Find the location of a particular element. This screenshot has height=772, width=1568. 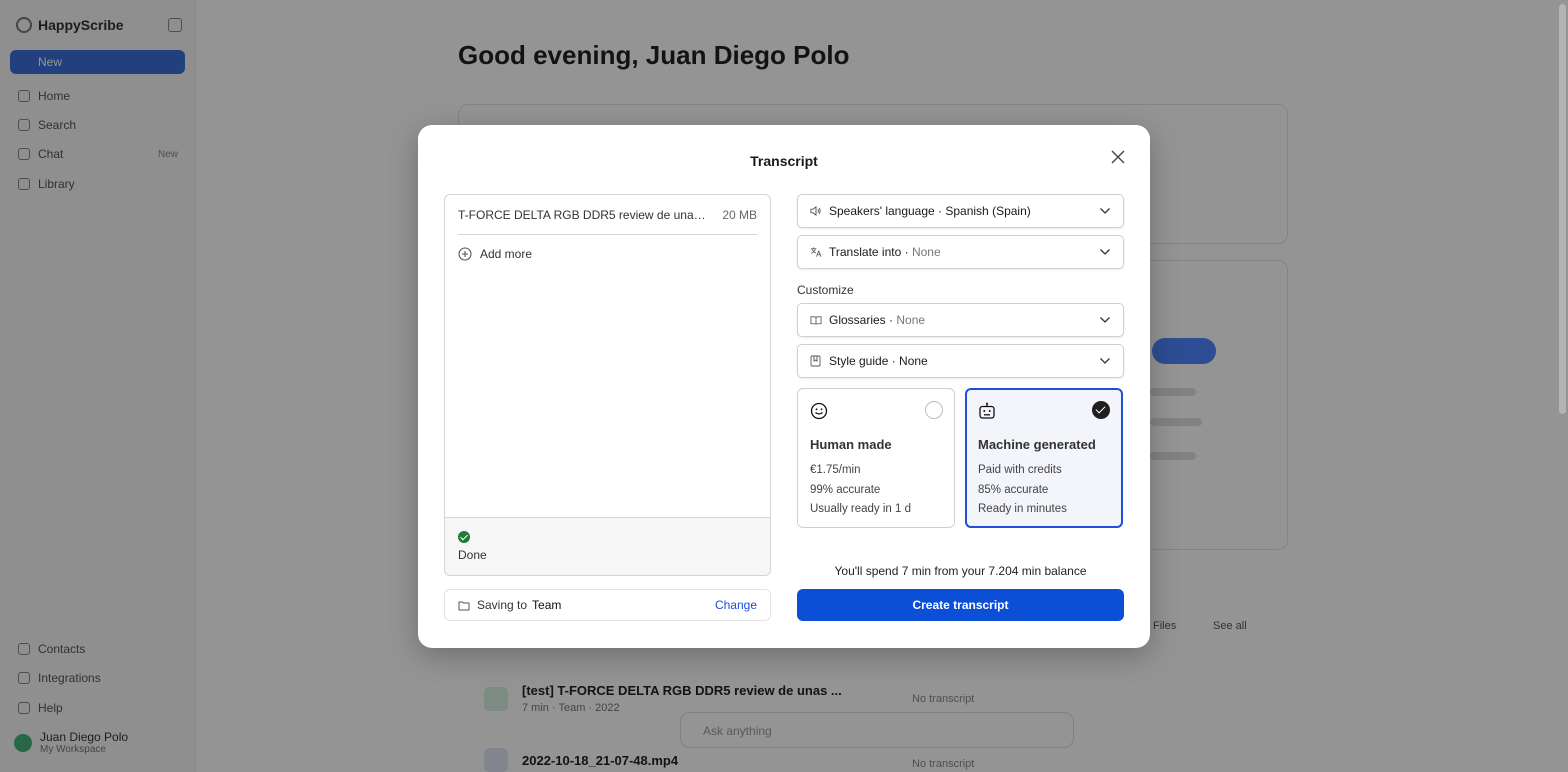

saving-location: Saving to Team Change is located at coordinates (607, 605).